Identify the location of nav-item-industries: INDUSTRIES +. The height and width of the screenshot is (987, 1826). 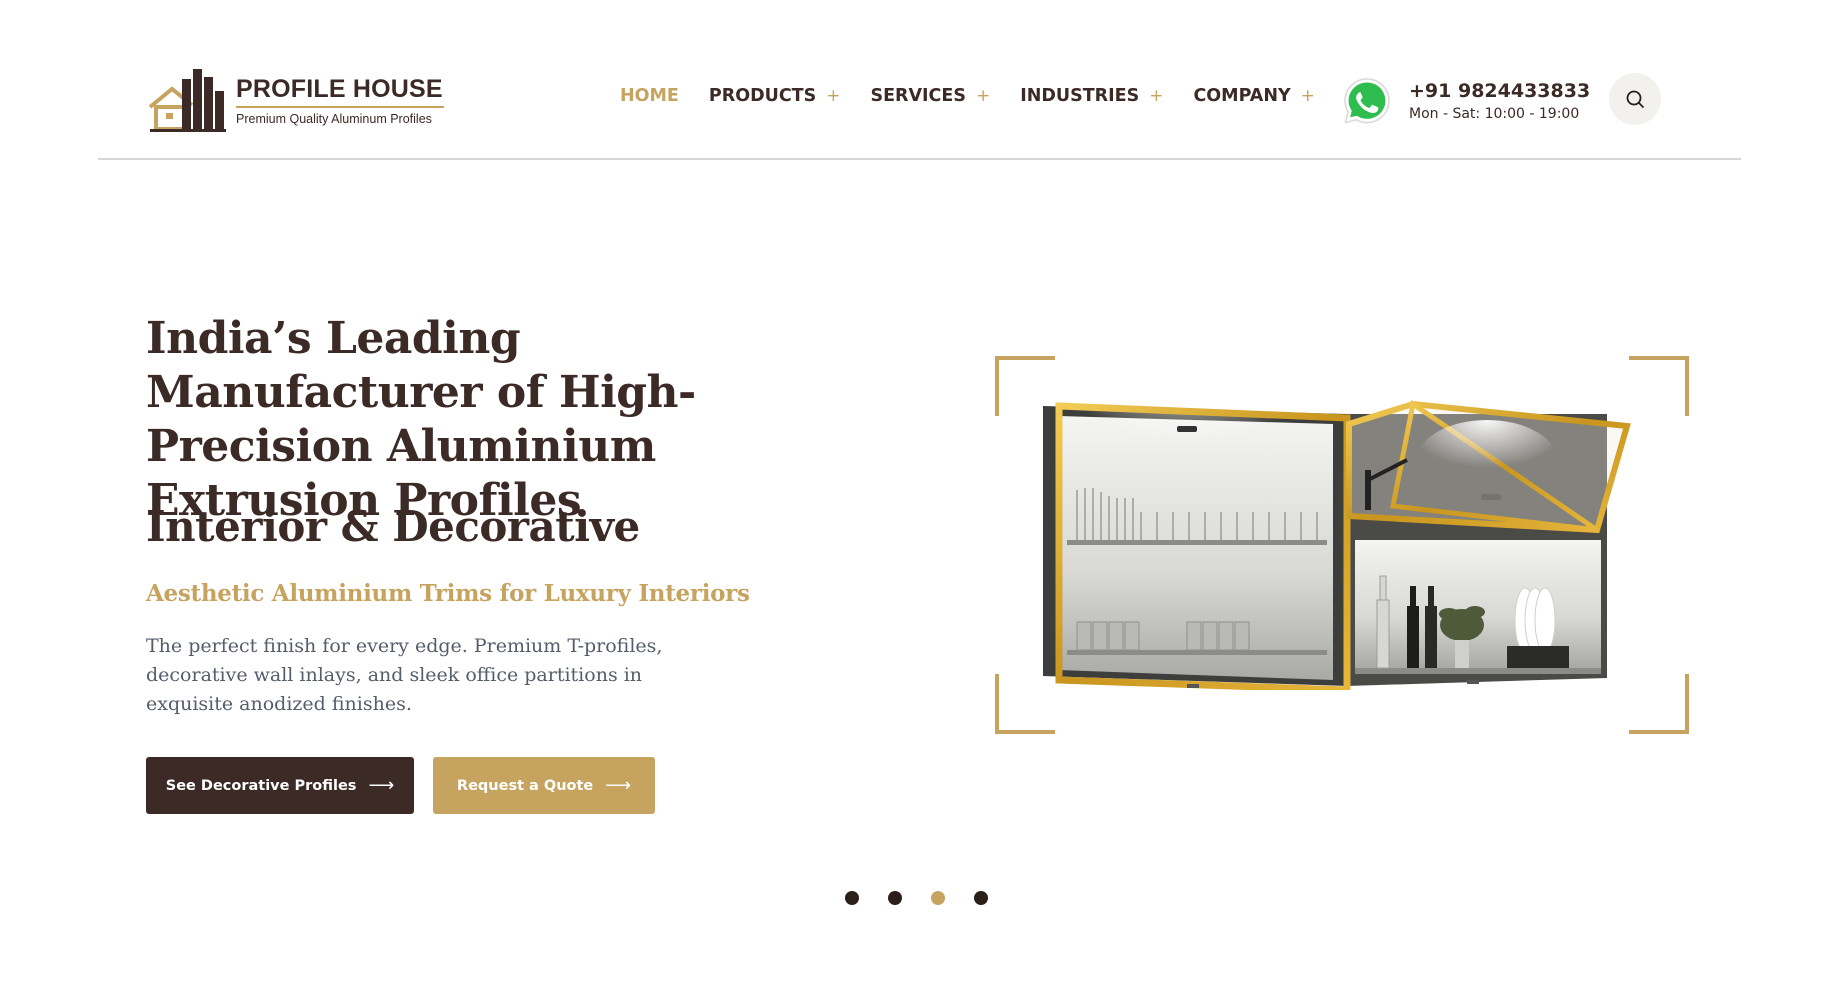
(1091, 96).